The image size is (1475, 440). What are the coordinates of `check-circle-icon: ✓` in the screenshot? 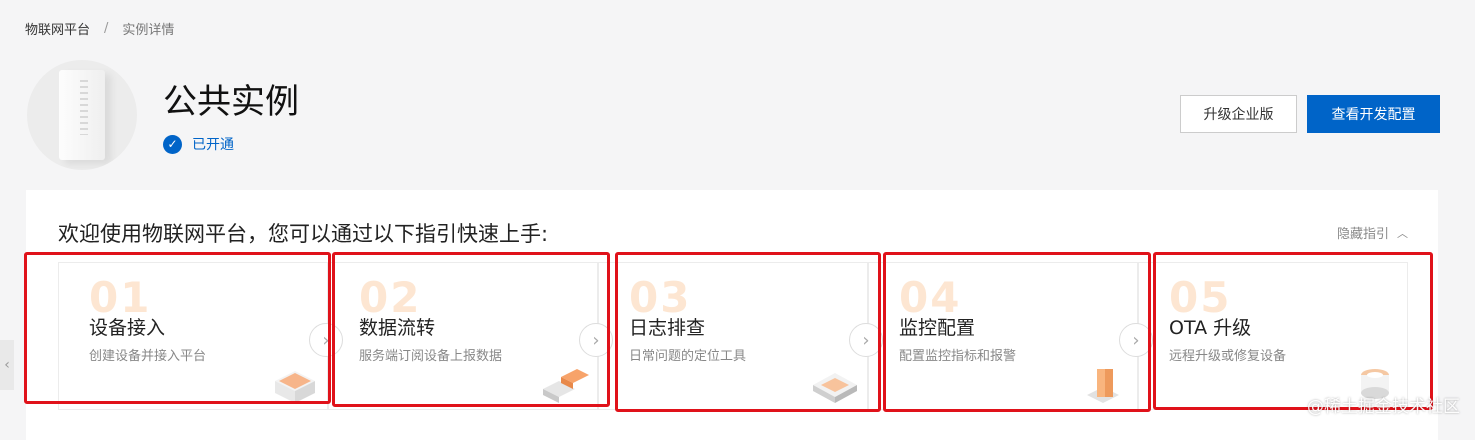 It's located at (172, 144).